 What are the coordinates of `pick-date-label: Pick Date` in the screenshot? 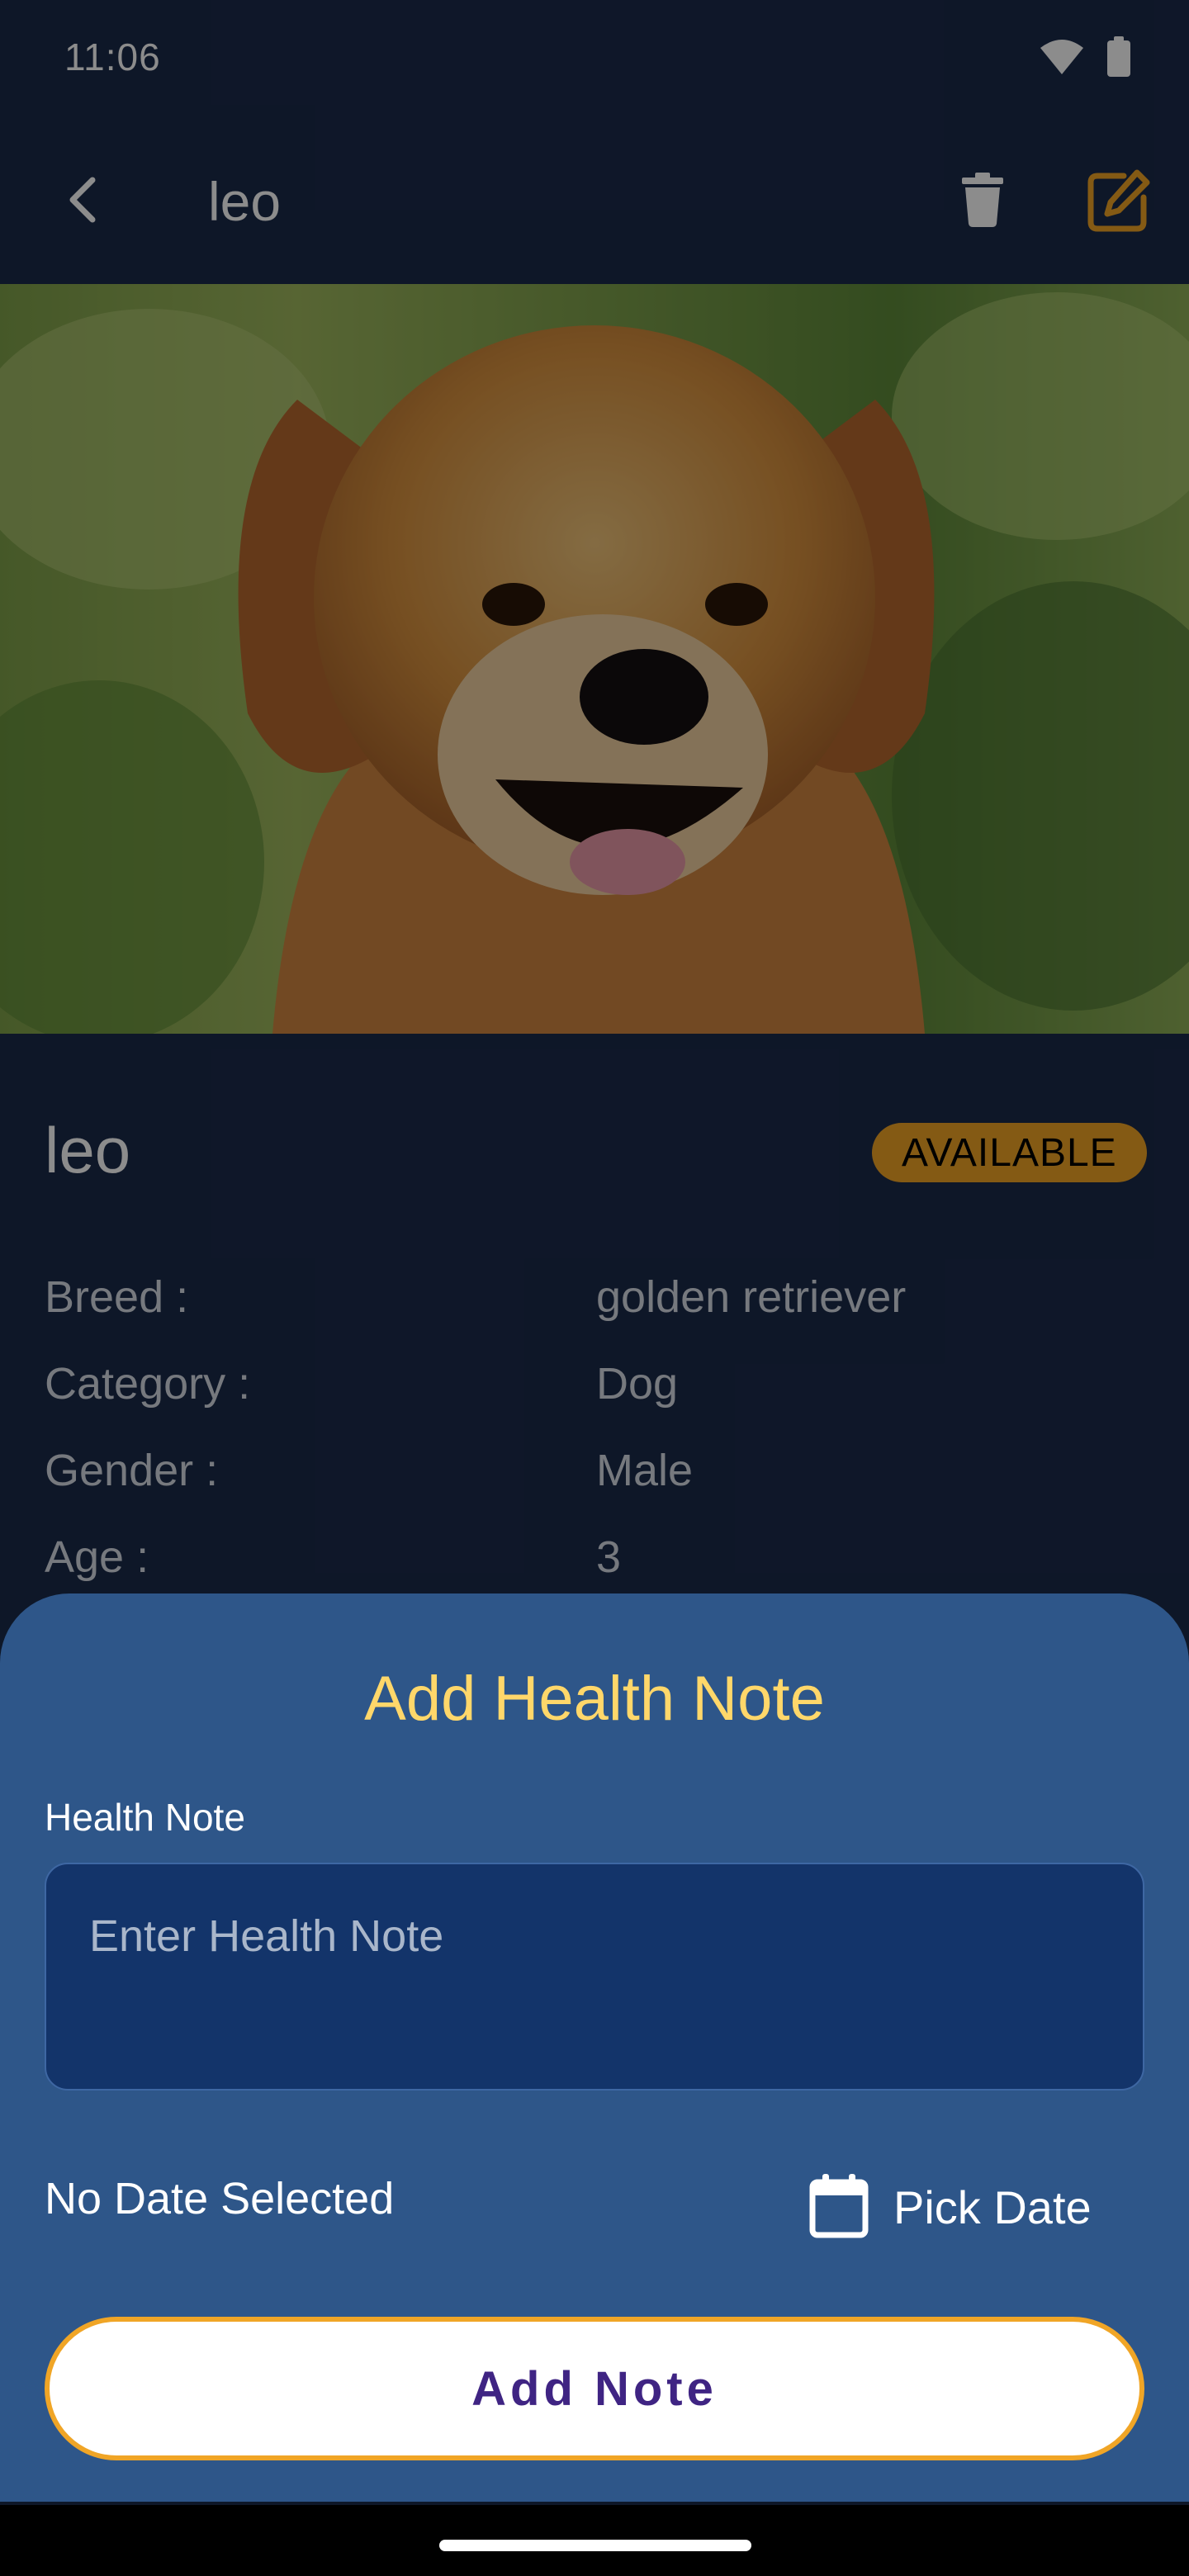 It's located at (992, 2207).